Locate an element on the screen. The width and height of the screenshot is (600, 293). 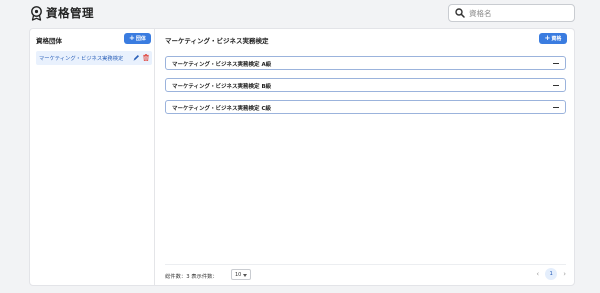
add-organization-label: 団体 is located at coordinates (140, 39).